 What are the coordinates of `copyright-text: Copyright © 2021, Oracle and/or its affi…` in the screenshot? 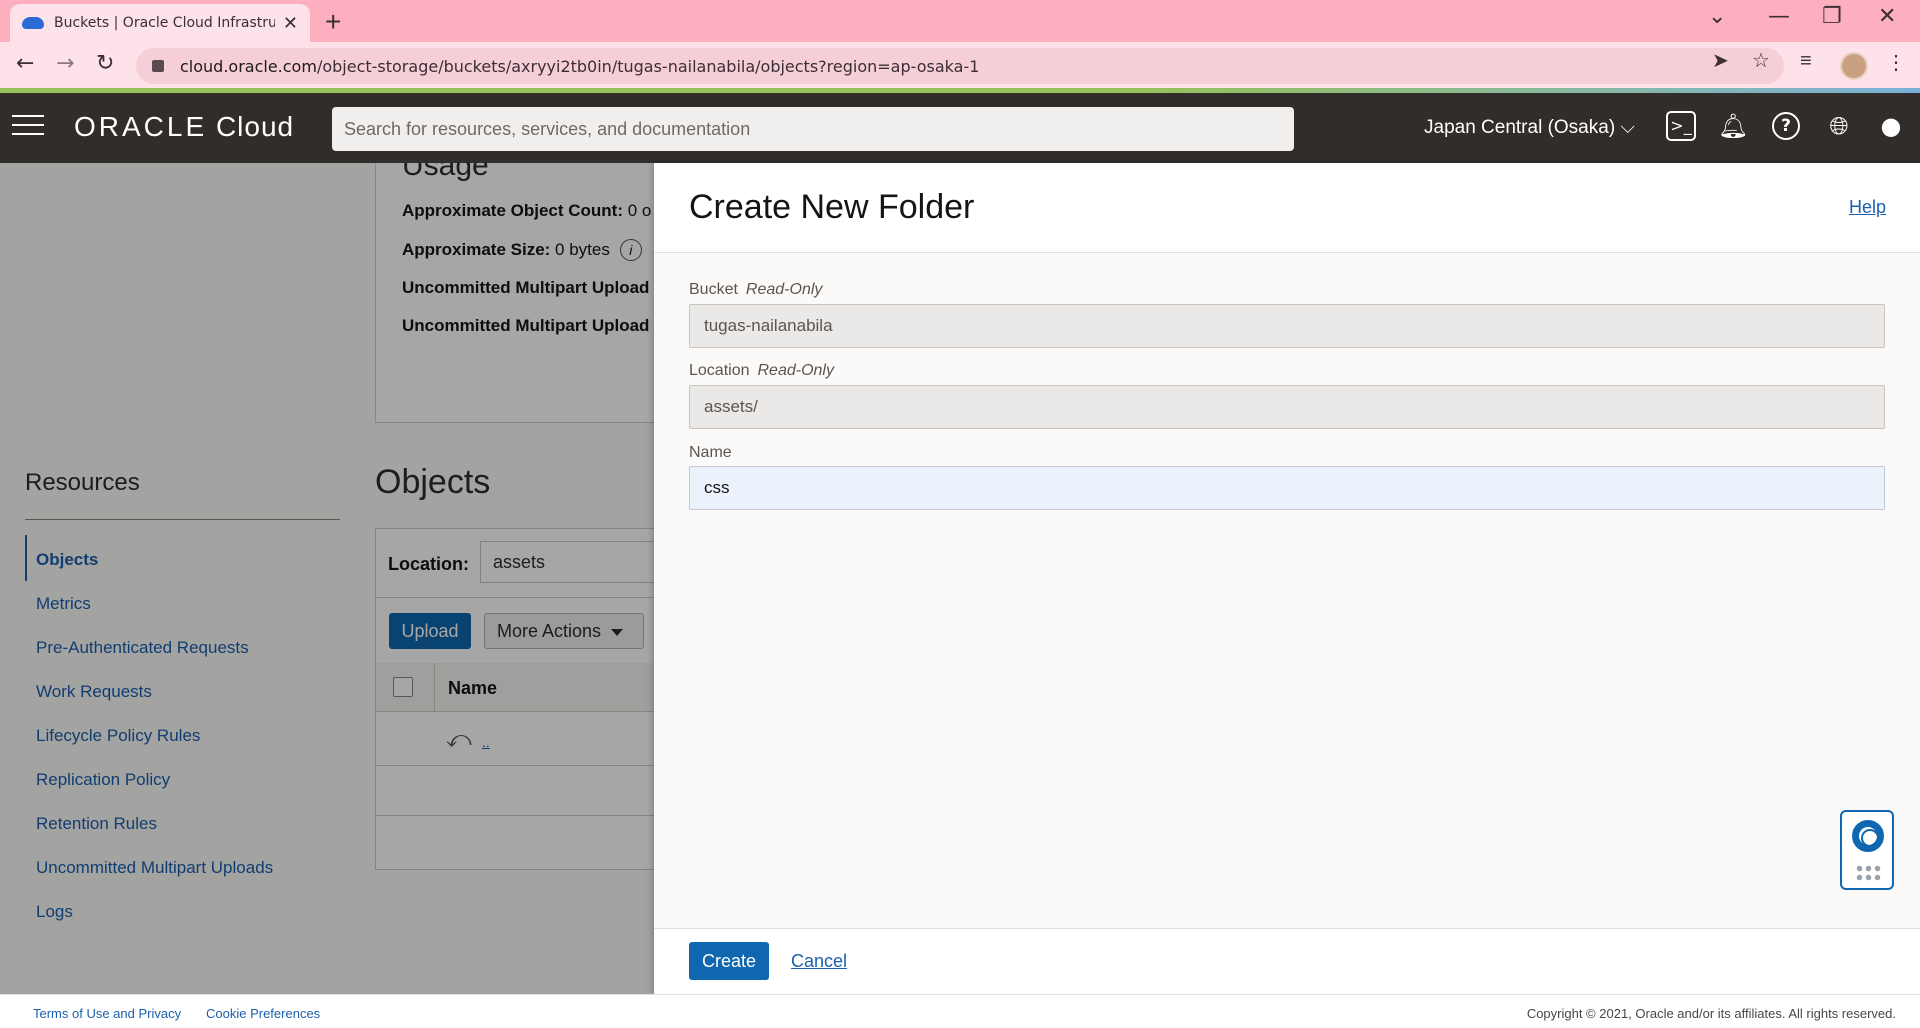 It's located at (1711, 1013).